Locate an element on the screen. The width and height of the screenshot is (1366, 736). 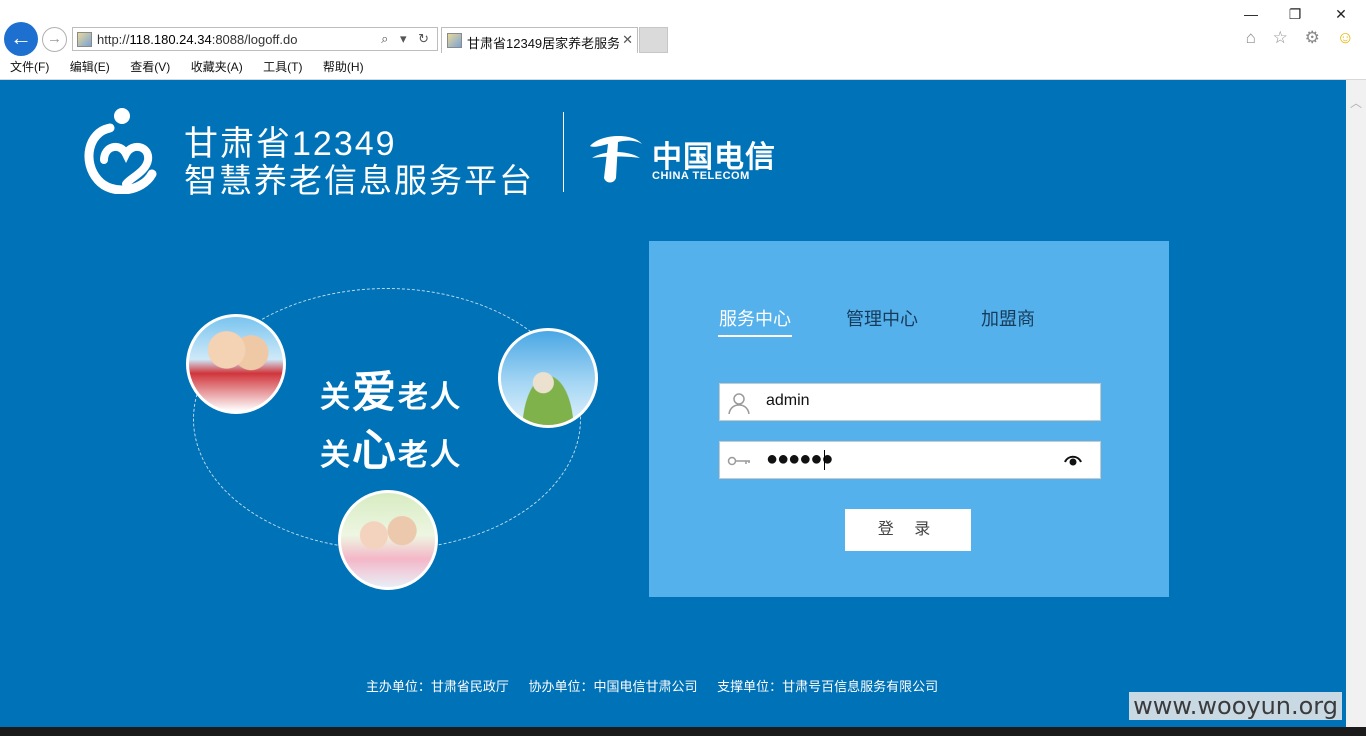
password-field: ●●●●●● is located at coordinates (910, 460).